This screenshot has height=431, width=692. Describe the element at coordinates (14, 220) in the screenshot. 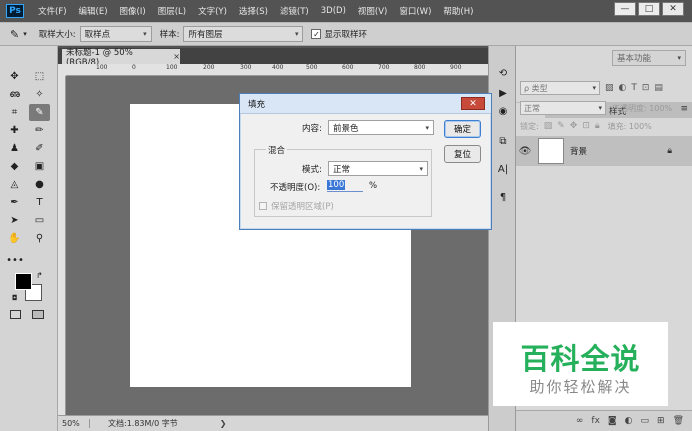

I see `path-selection-tool-icon: ➤` at that location.